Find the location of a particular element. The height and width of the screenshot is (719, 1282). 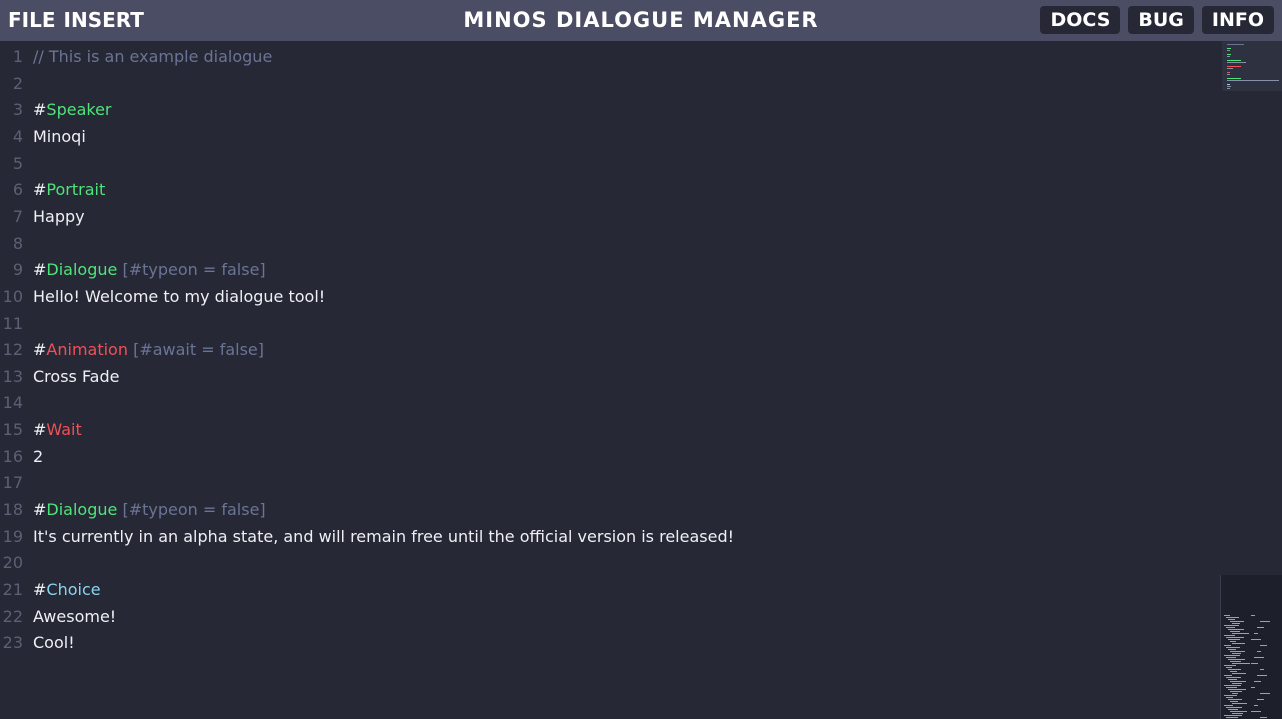

line-number: 17 is located at coordinates (12, 483).